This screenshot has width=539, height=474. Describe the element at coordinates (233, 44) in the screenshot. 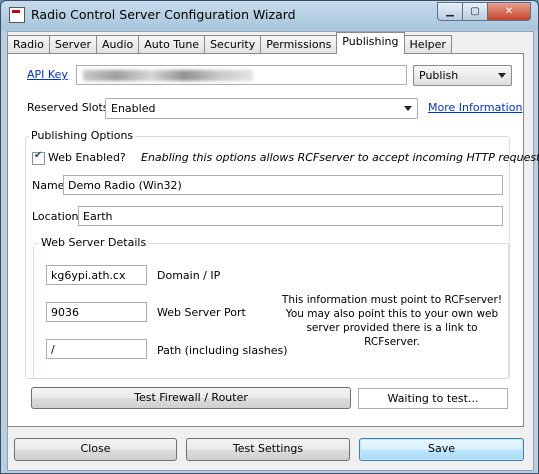

I see `tab-security: Security` at that location.